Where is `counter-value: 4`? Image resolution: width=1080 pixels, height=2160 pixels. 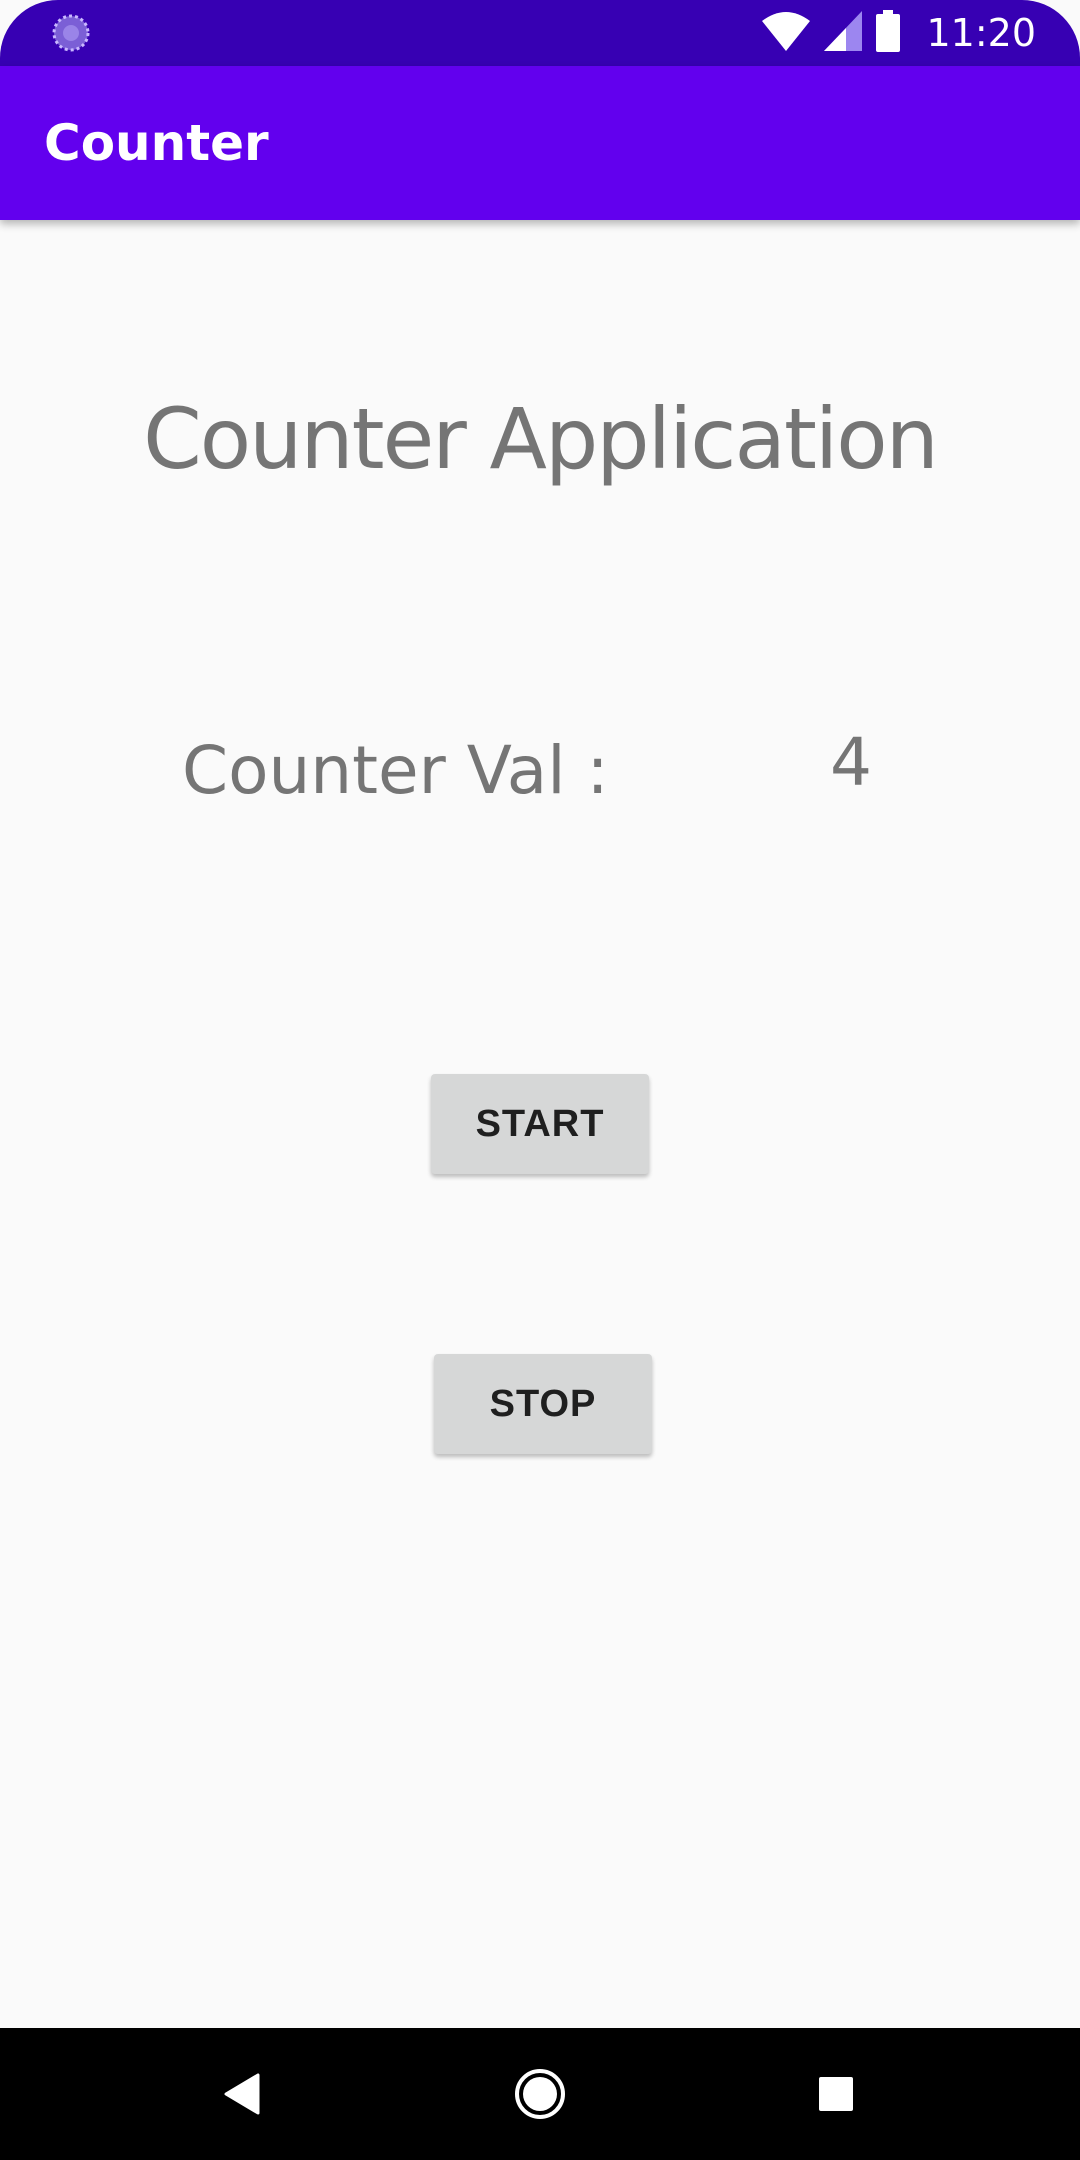
counter-value: 4 is located at coordinates (851, 762).